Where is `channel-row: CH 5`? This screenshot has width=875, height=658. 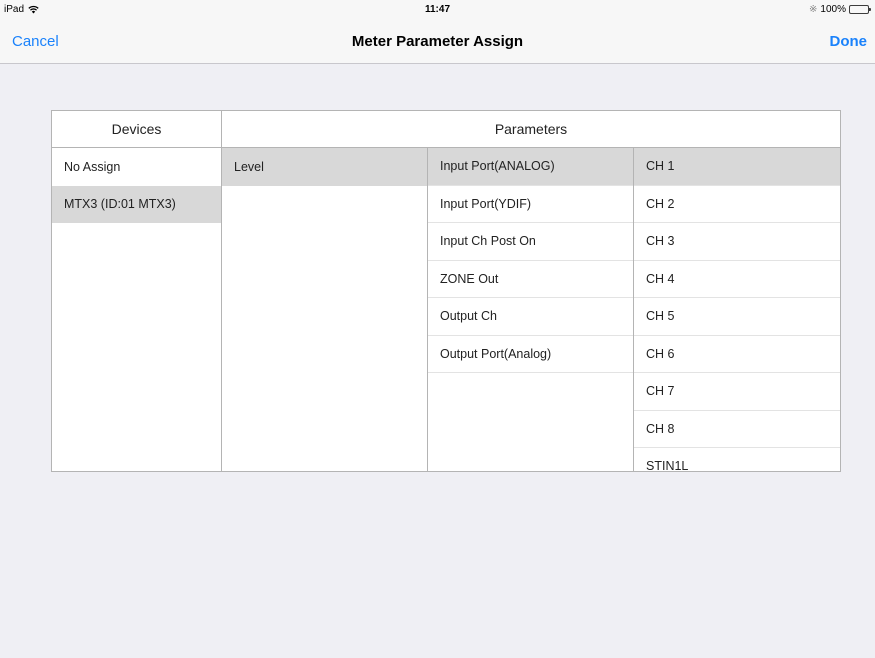
channel-row: CH 5 is located at coordinates (737, 317).